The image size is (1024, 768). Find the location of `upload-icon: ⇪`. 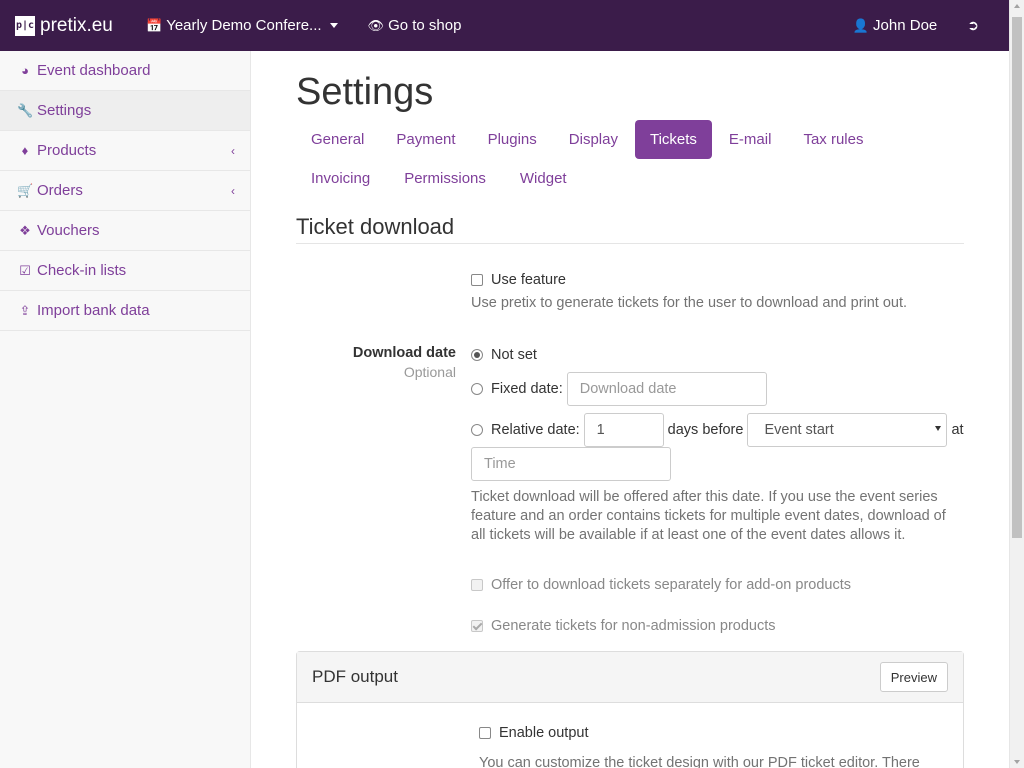

upload-icon: ⇪ is located at coordinates (25, 310).